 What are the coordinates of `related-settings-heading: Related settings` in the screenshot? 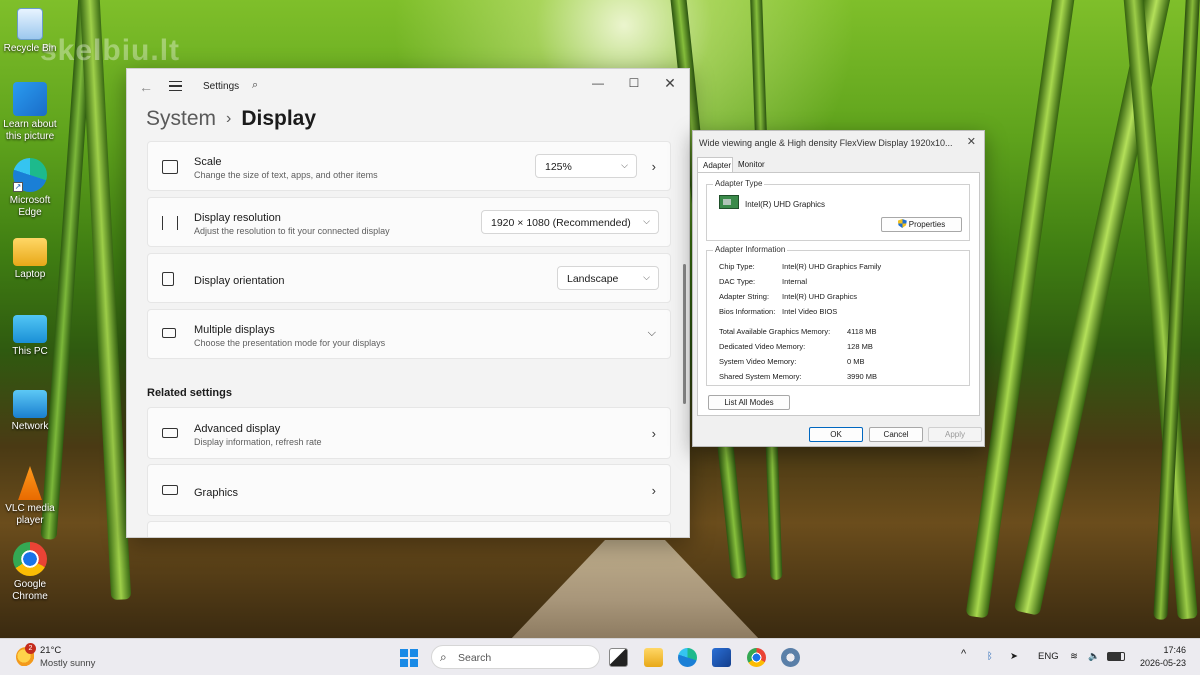 It's located at (189, 393).